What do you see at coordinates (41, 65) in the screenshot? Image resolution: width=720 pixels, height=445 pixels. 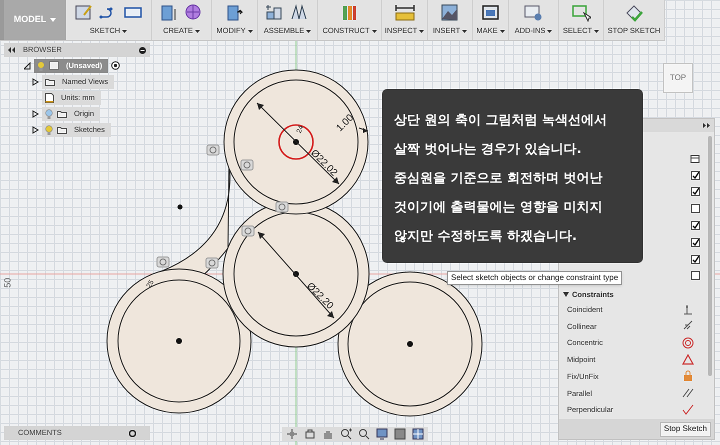 I see `lightbulb-icon` at bounding box center [41, 65].